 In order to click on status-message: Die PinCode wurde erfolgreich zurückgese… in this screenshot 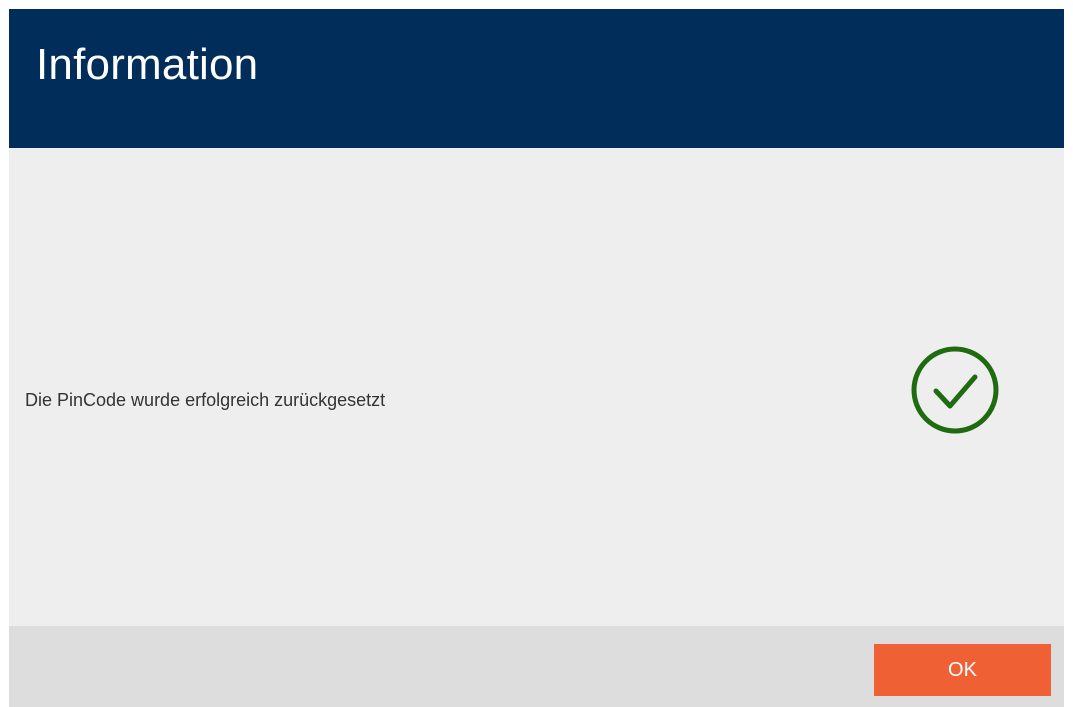, I will do `click(205, 400)`.